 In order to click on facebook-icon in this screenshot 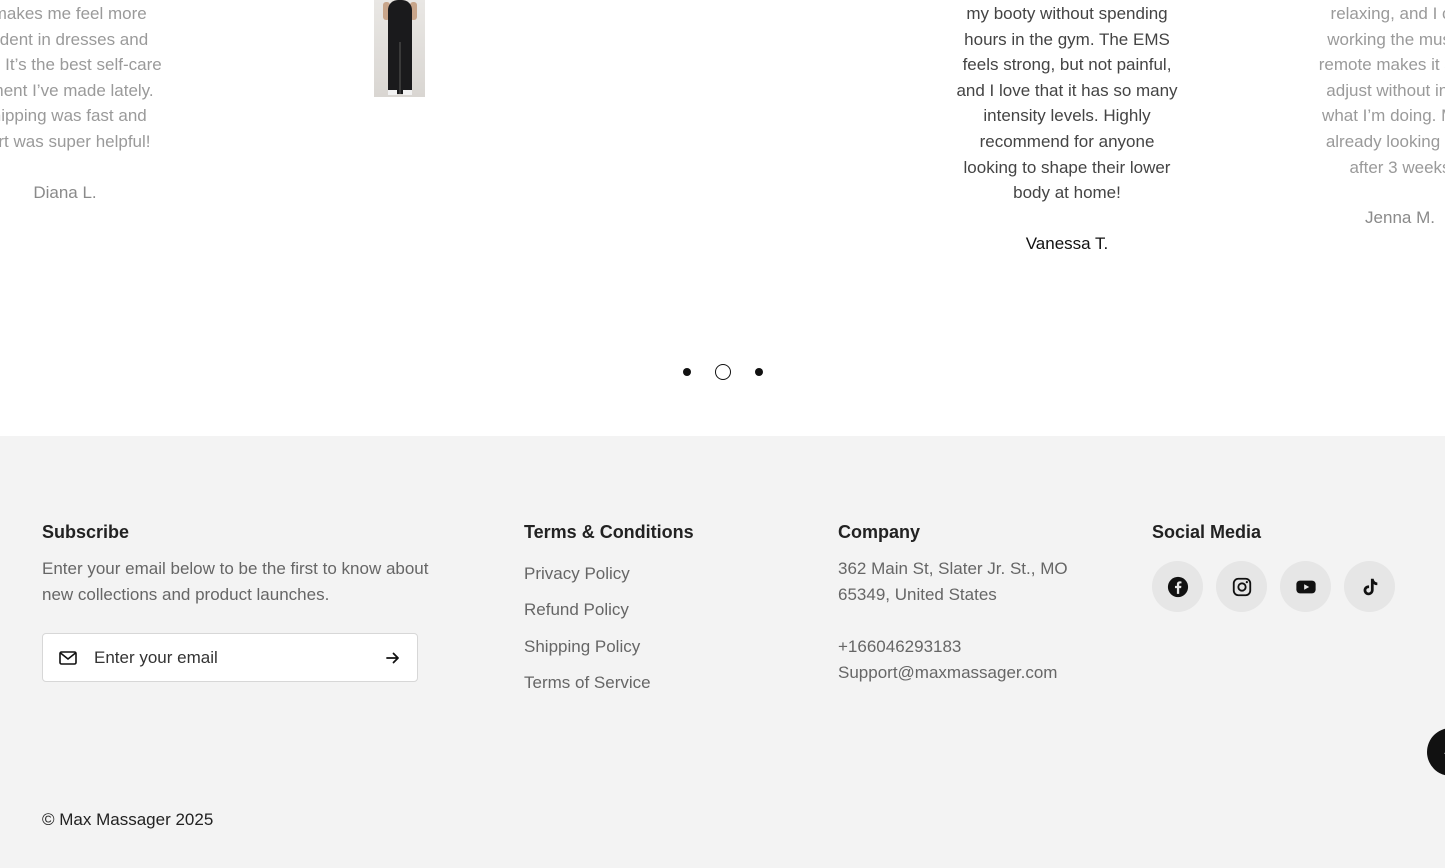, I will do `click(1177, 586)`.